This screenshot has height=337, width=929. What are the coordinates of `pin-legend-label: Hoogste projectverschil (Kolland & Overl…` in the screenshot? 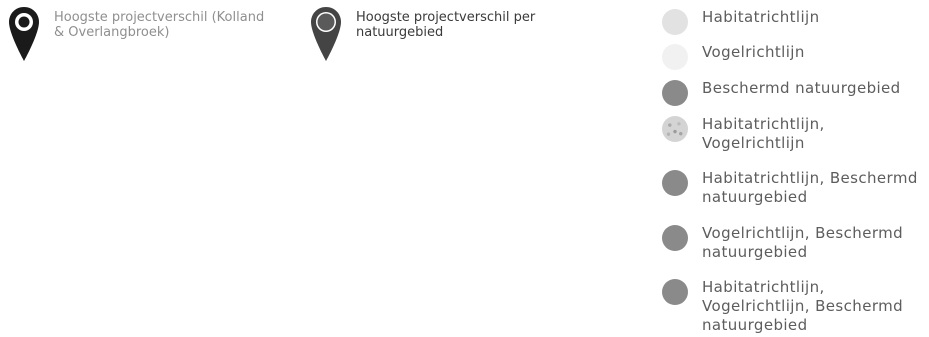 It's located at (159, 25).